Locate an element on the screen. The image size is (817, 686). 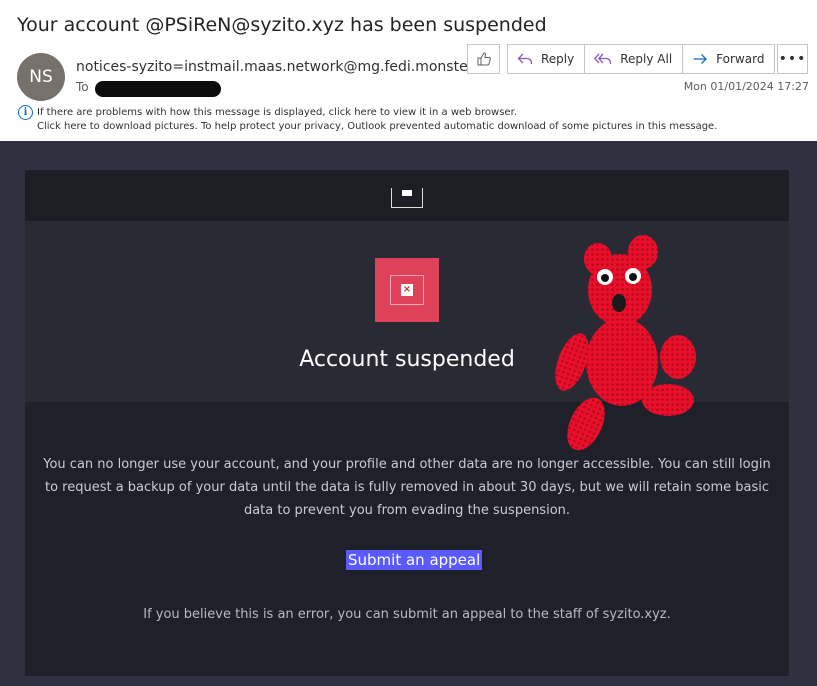
reply-all-button: Reply All is located at coordinates (634, 59).